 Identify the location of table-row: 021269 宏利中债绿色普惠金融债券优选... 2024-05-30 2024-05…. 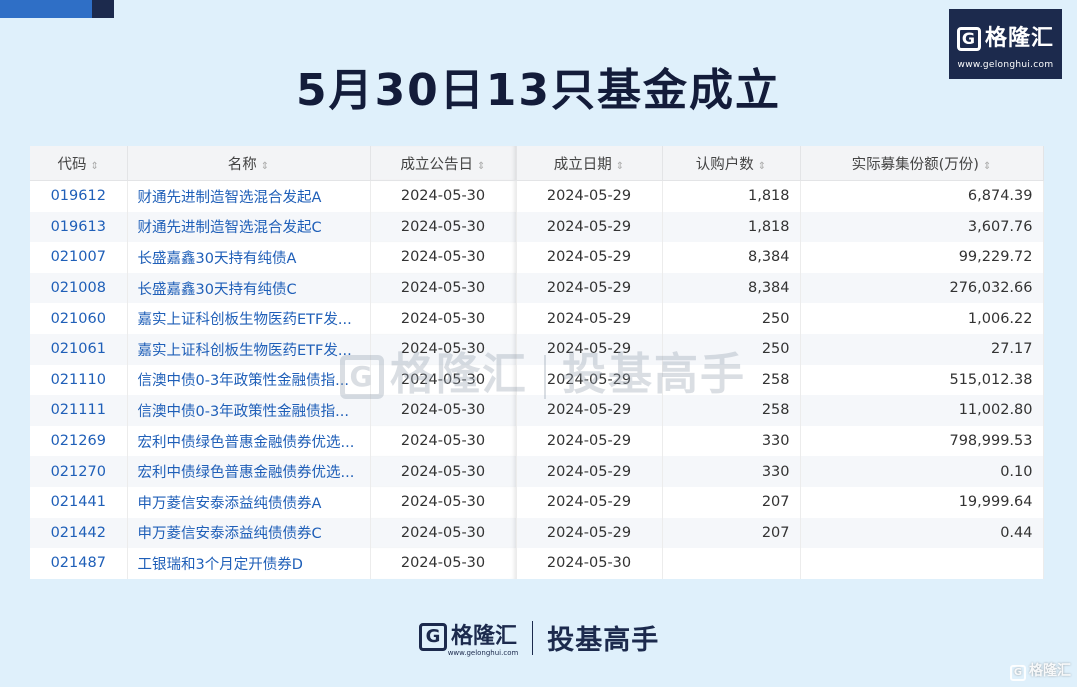
(537, 441).